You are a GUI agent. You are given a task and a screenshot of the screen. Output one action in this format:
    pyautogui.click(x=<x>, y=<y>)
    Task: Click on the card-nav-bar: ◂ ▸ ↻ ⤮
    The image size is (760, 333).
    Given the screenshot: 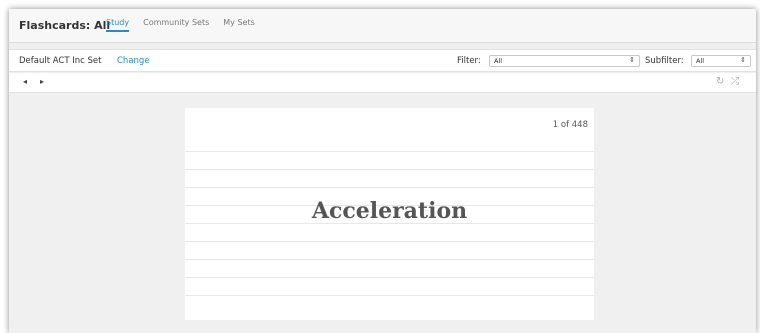 What is the action you would take?
    pyautogui.click(x=382, y=83)
    